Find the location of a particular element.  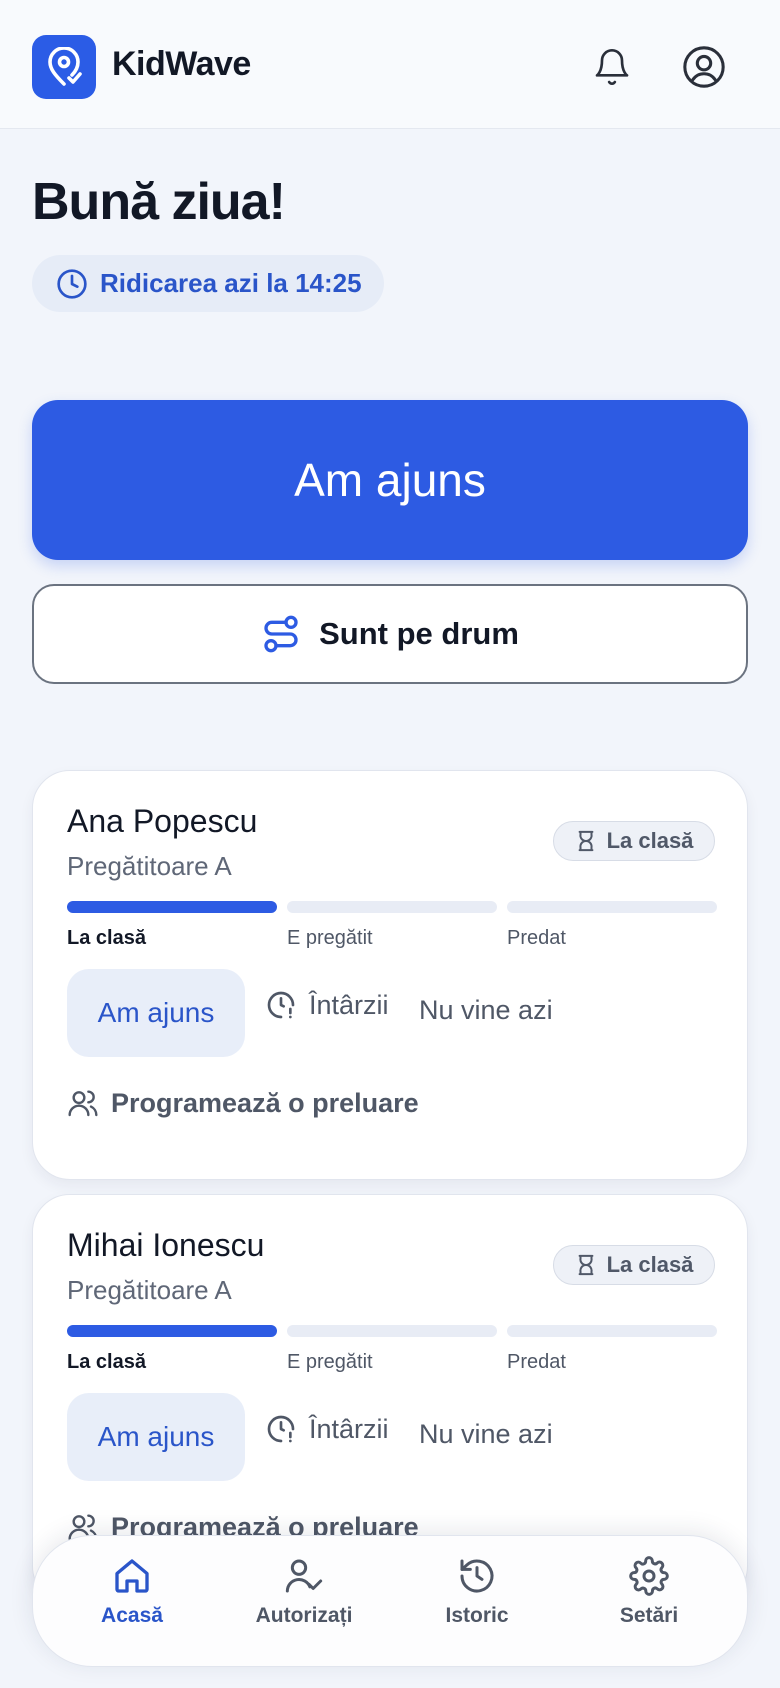

bell-icon is located at coordinates (612, 67).